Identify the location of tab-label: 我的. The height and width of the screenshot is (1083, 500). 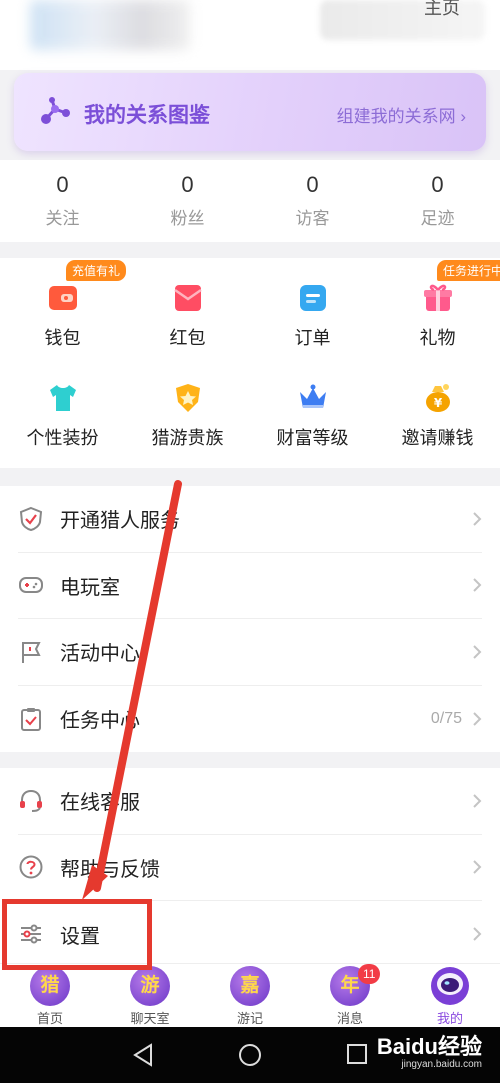
(449, 1018).